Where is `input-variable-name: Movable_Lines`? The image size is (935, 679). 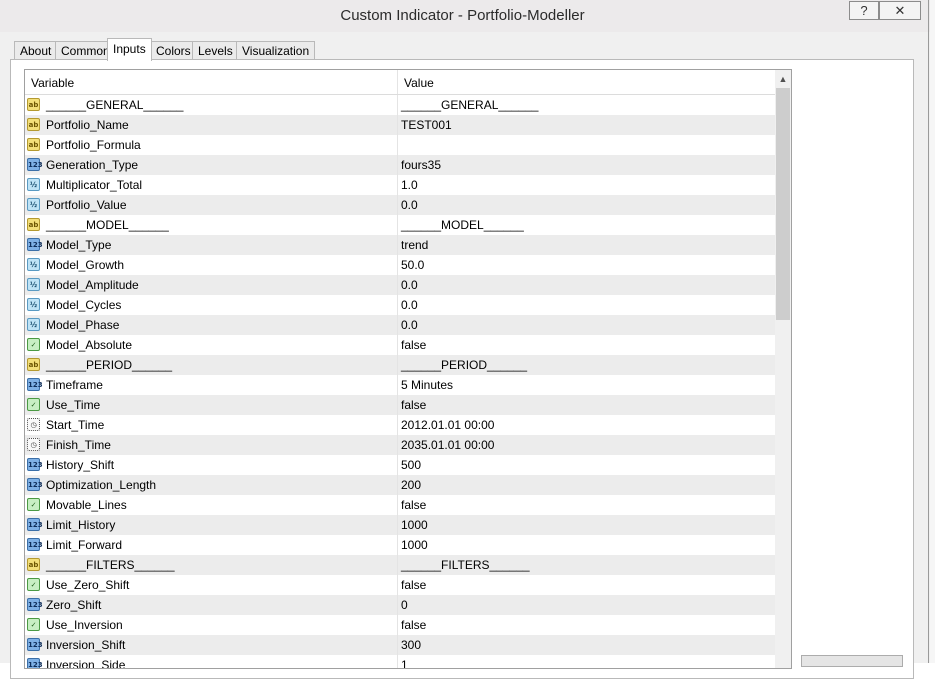 input-variable-name: Movable_Lines is located at coordinates (86, 505).